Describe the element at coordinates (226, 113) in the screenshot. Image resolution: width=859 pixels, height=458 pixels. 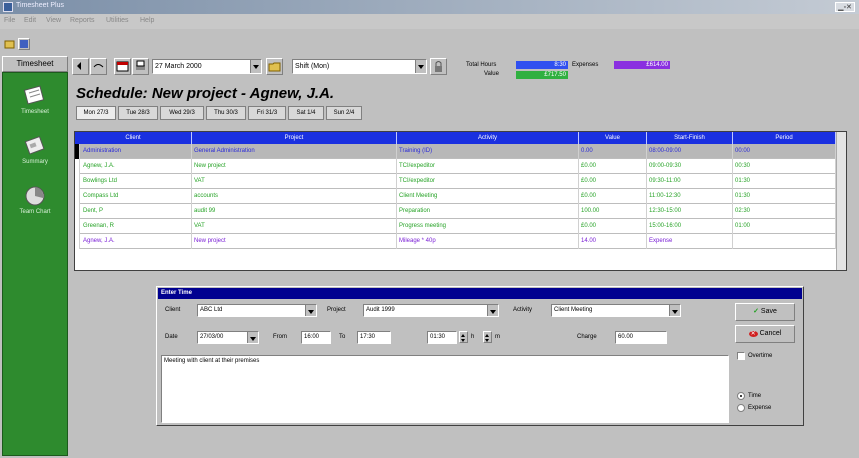
I see `tab-day-4: Thu 30/3` at that location.